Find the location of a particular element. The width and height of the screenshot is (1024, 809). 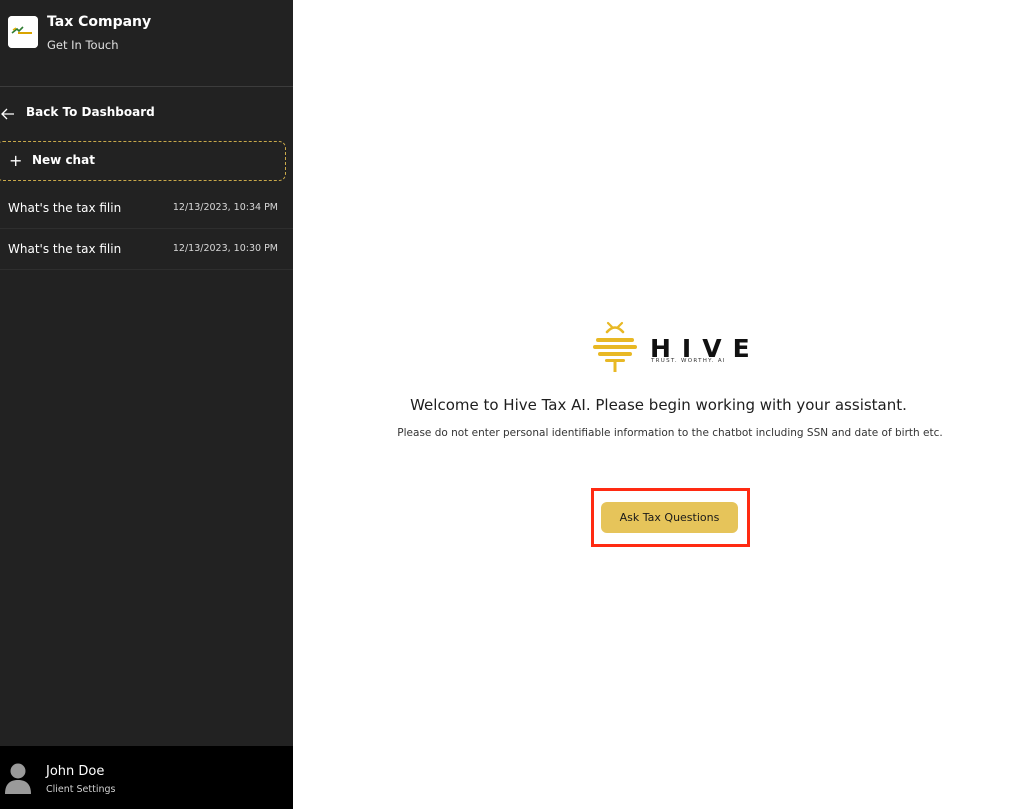

get-in-touch-link: Get In Touch is located at coordinates (83, 45).